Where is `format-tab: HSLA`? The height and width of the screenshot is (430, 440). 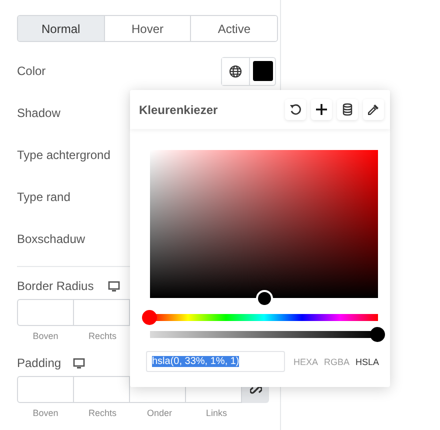
format-tab: HSLA is located at coordinates (367, 361).